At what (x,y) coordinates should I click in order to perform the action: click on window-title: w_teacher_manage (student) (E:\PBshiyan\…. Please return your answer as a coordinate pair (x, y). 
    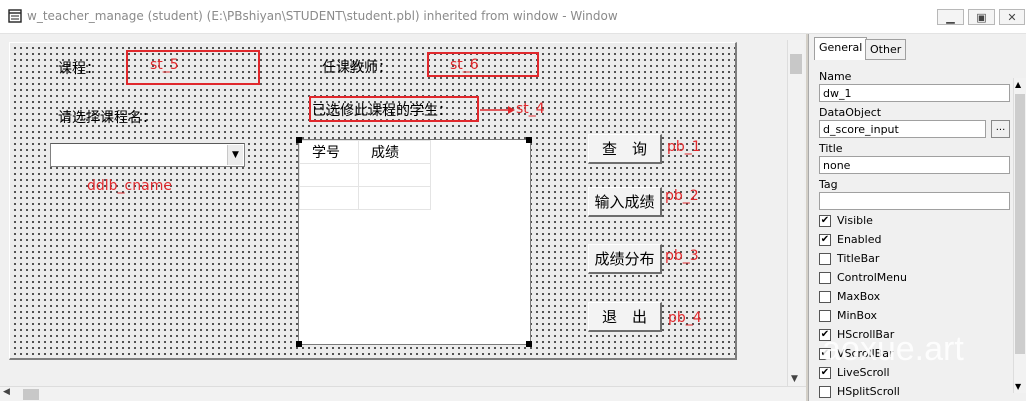
    Looking at the image, I should click on (322, 16).